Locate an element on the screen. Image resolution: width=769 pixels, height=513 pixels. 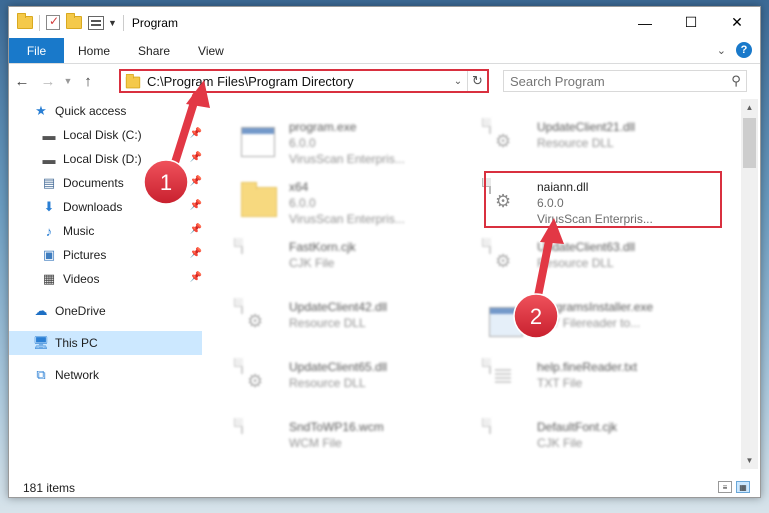
tab-file: File is located at coordinates (36, 50).